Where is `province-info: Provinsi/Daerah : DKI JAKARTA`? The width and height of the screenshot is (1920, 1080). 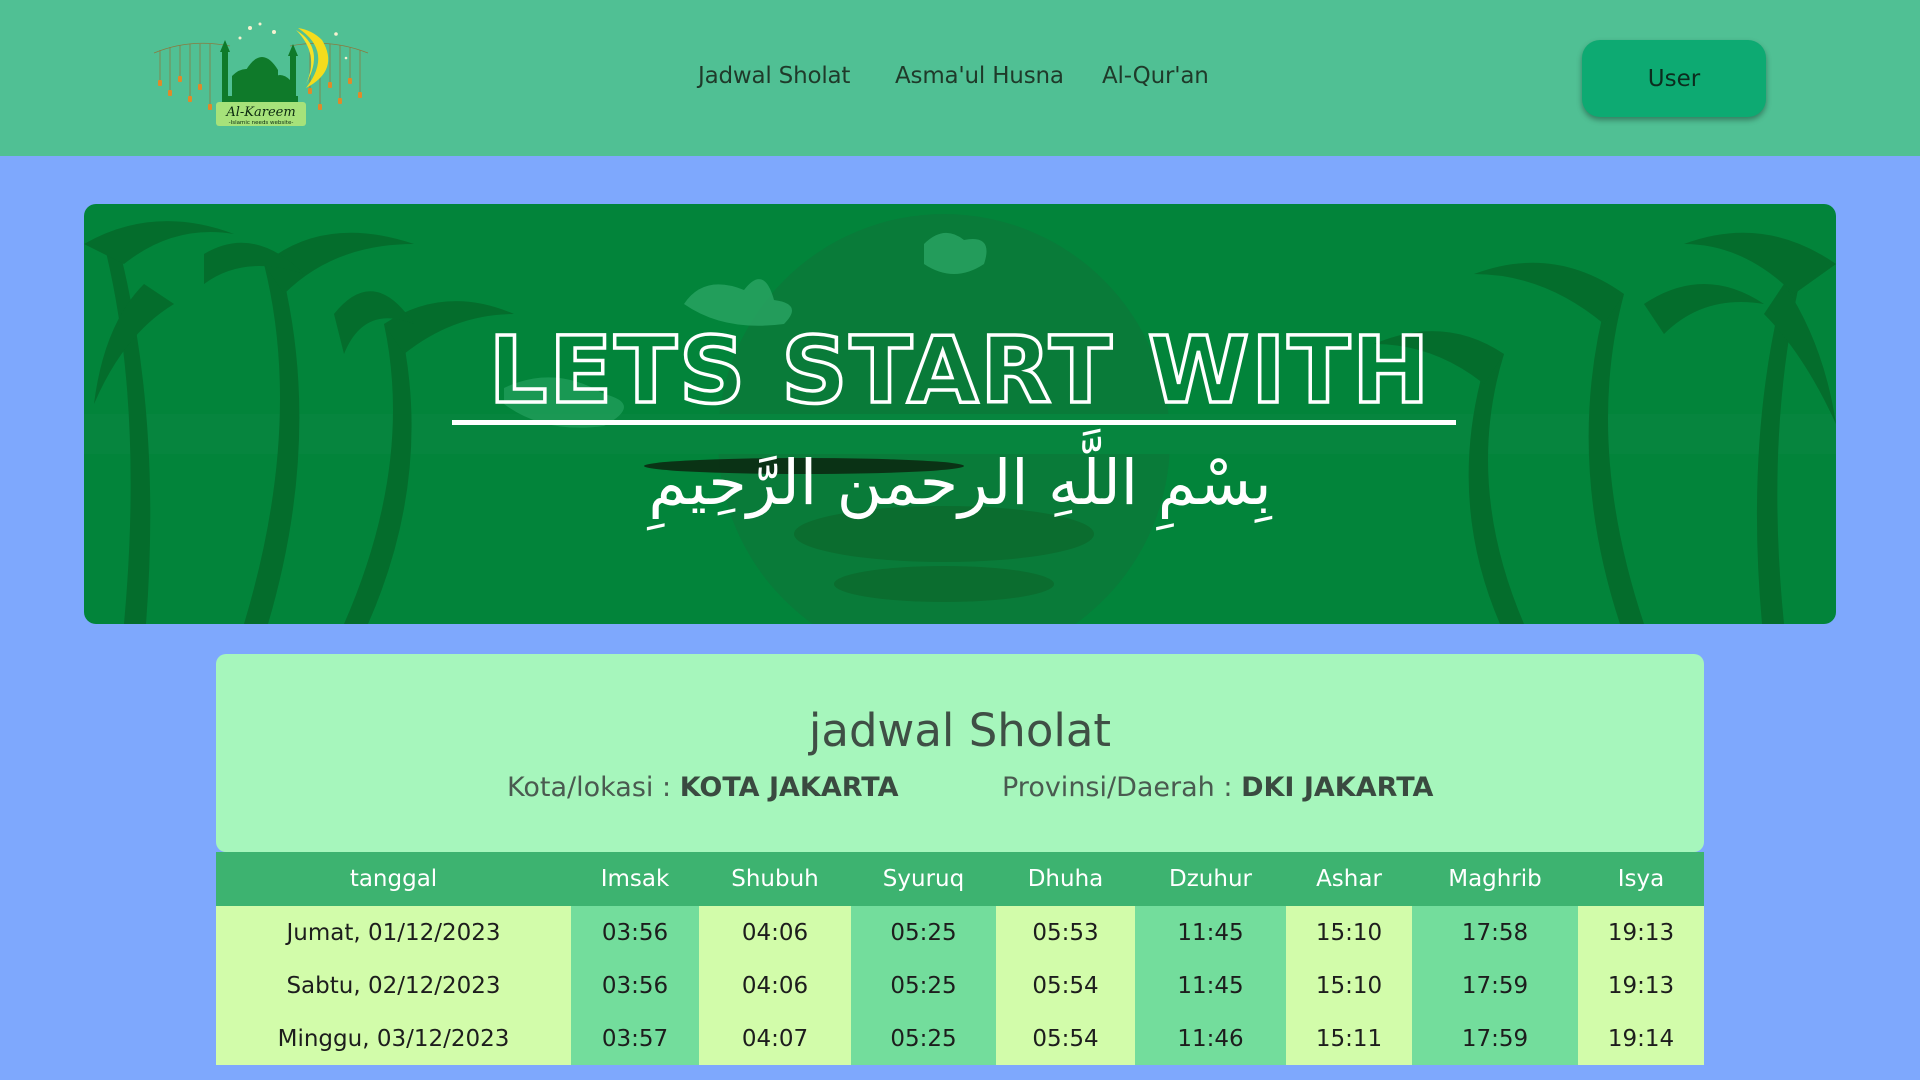 province-info: Provinsi/Daerah : DKI JAKARTA is located at coordinates (1217, 787).